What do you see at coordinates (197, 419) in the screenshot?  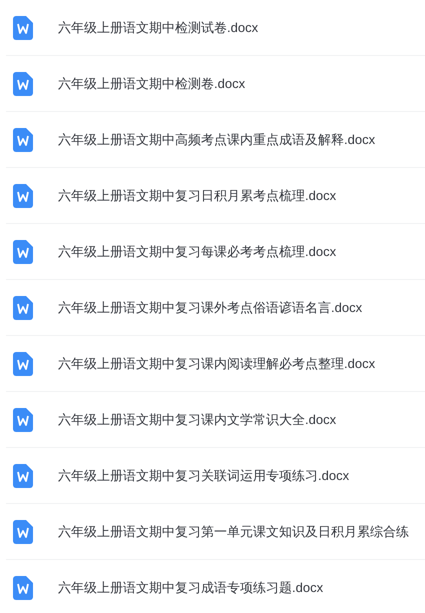 I see `file-name: 六年级上册语文期中复习课内文学常识大全.docx` at bounding box center [197, 419].